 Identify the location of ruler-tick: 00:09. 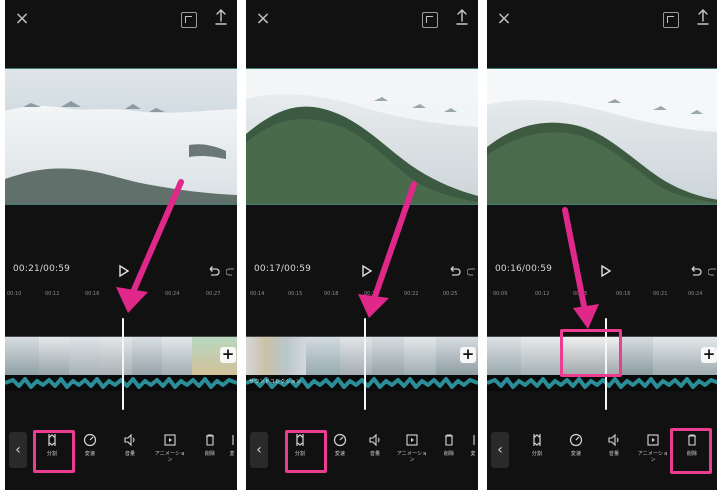
(500, 294).